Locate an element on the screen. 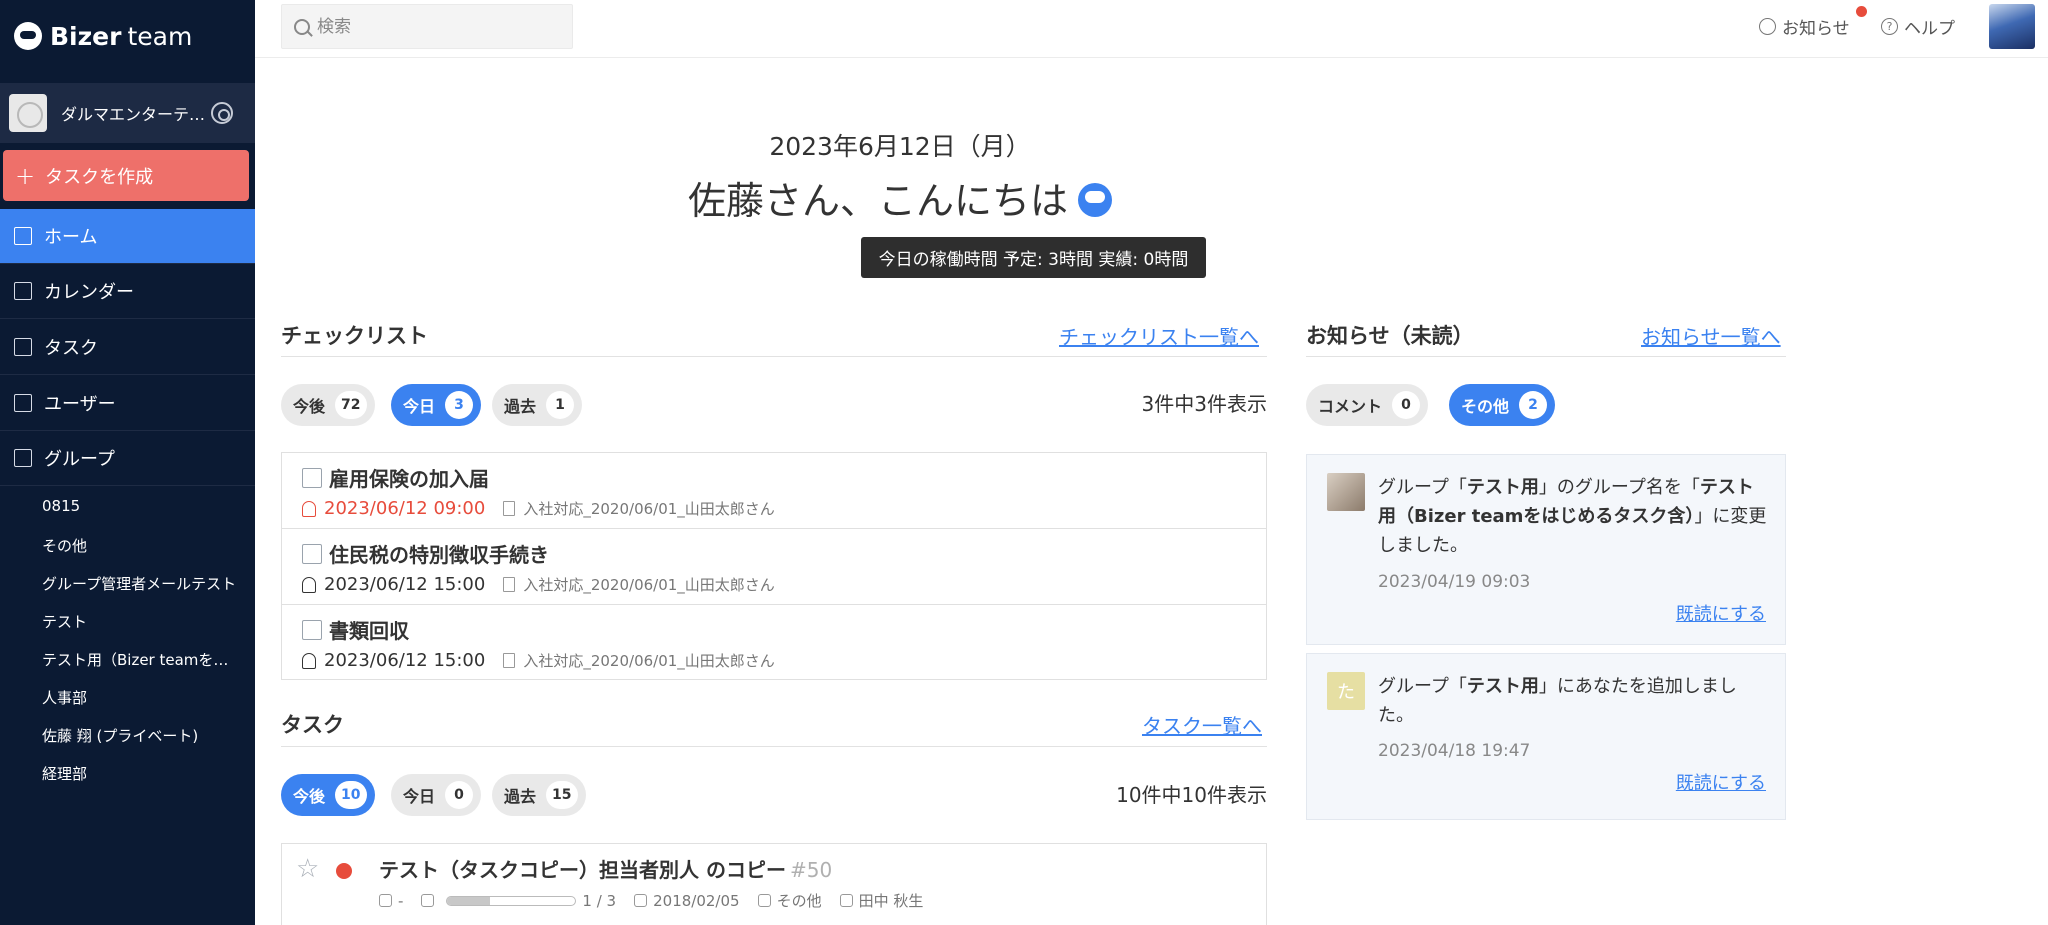 The width and height of the screenshot is (2048, 925). bell-icon is located at coordinates (309, 584).